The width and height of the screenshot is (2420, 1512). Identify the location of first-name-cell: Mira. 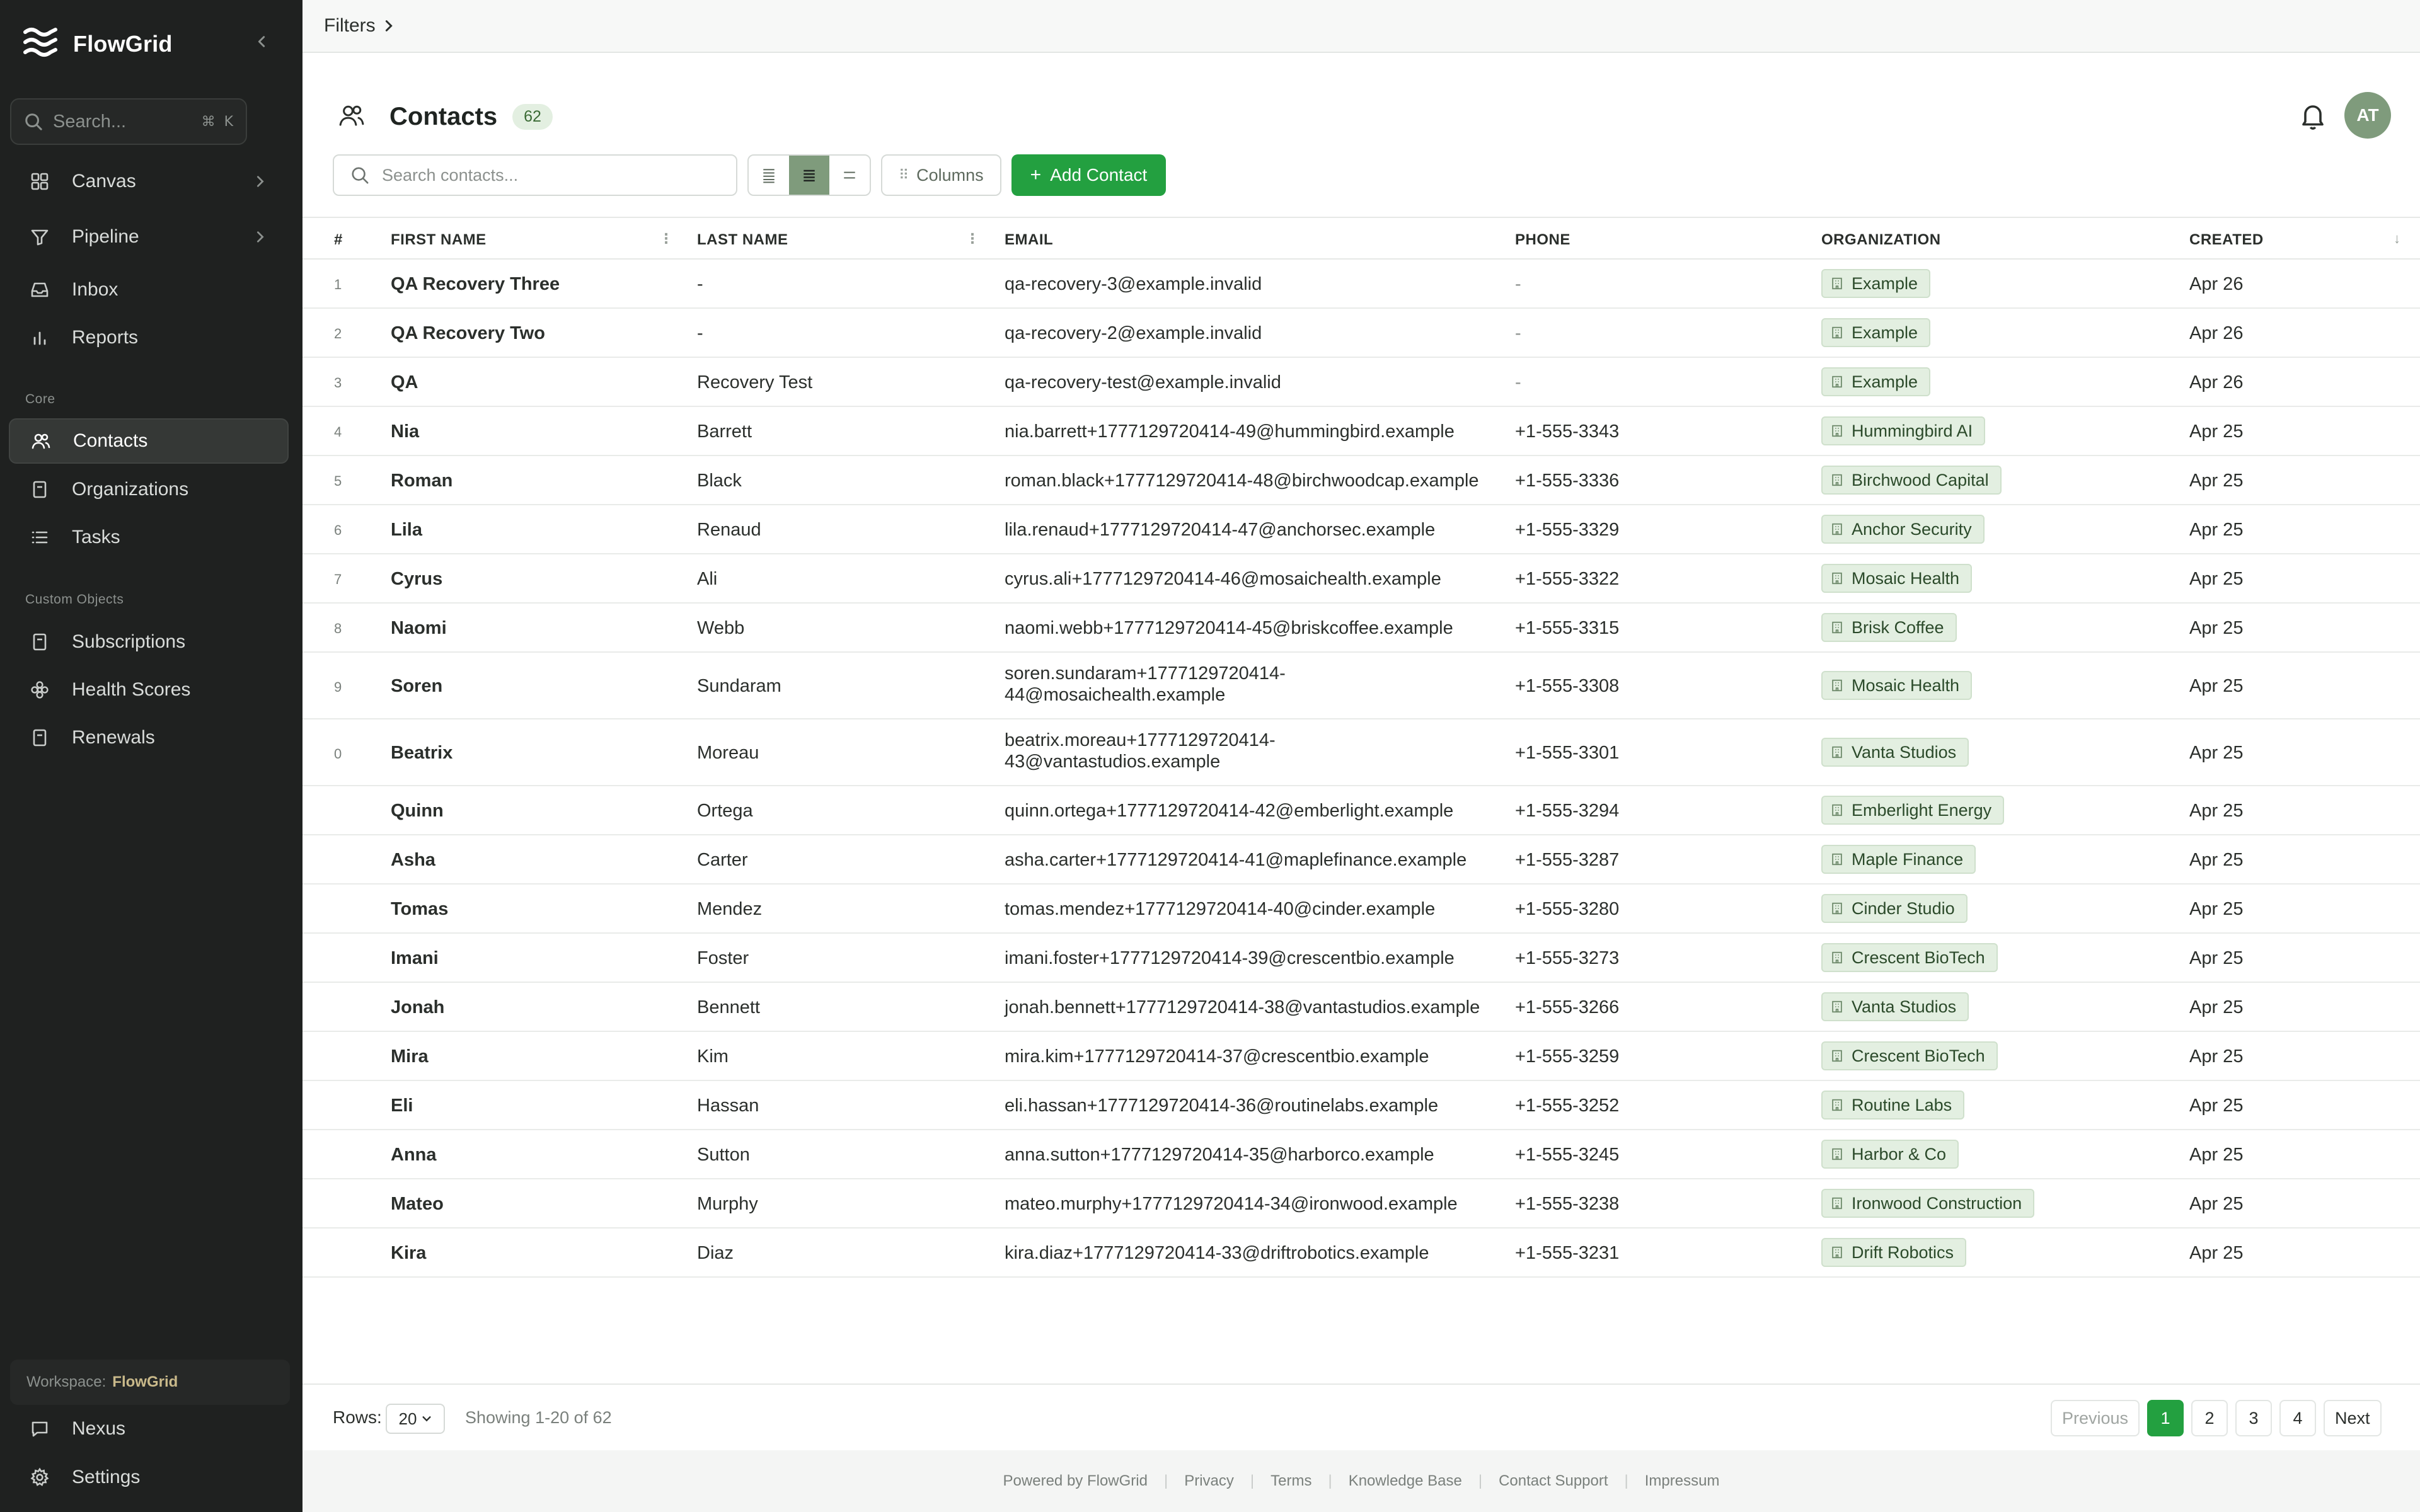
(410, 1056).